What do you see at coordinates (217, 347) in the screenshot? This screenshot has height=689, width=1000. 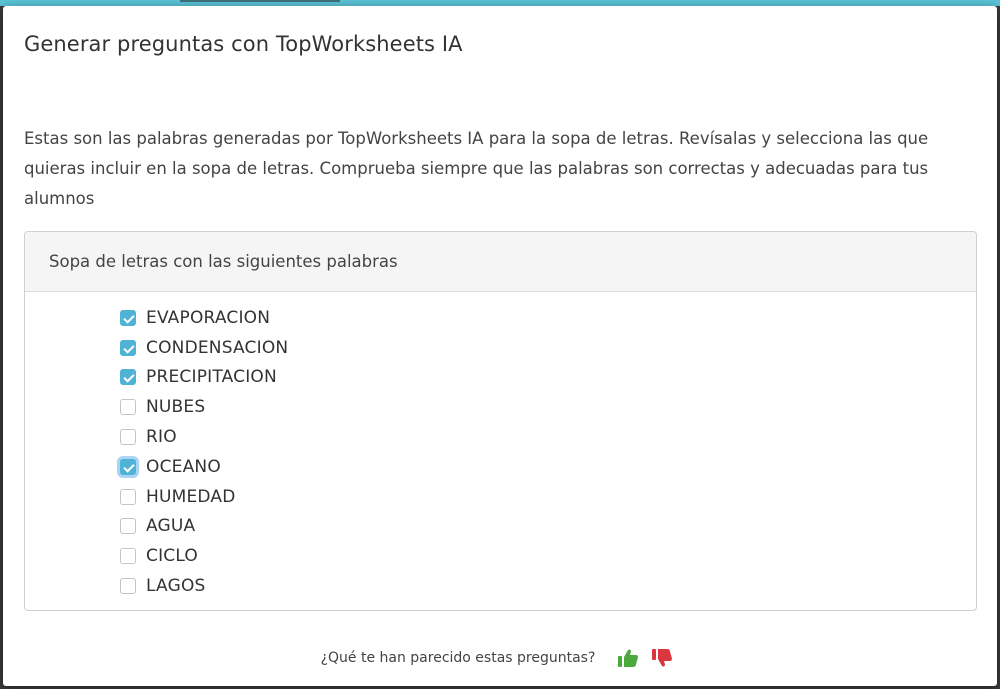 I see `word-label: CONDENSACION` at bounding box center [217, 347].